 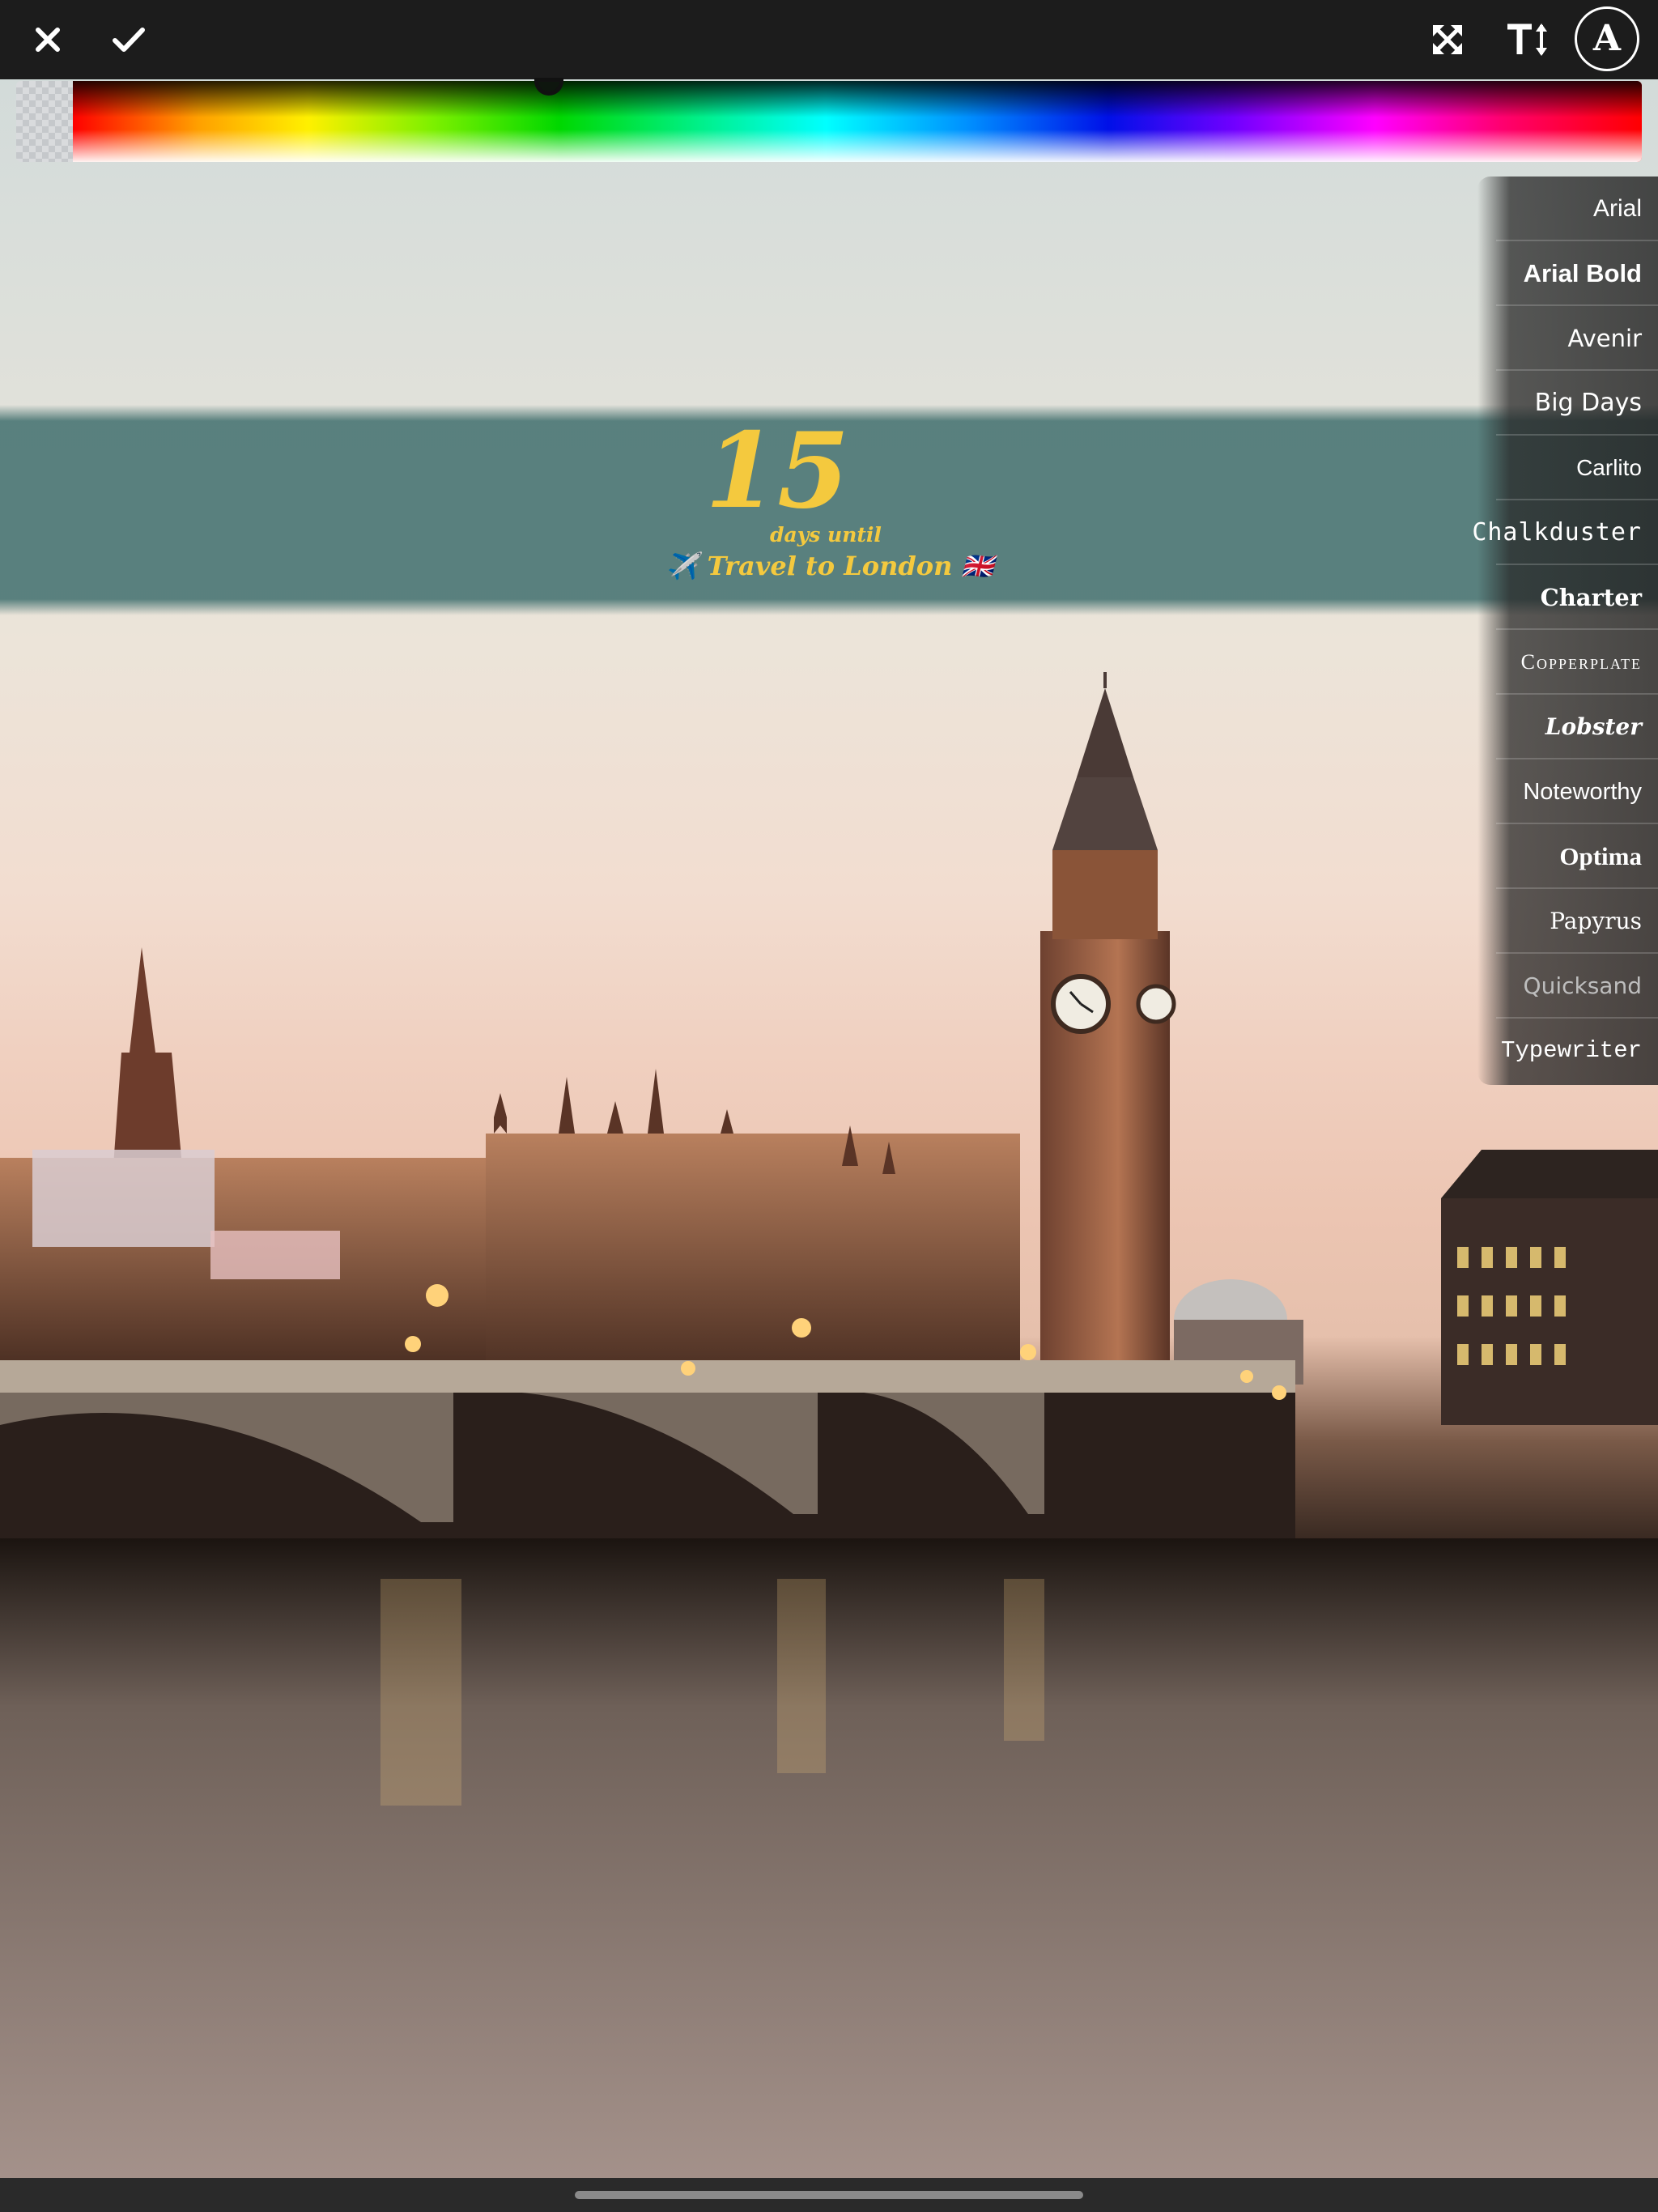 I want to click on bottom-bar, so click(x=829, y=2195).